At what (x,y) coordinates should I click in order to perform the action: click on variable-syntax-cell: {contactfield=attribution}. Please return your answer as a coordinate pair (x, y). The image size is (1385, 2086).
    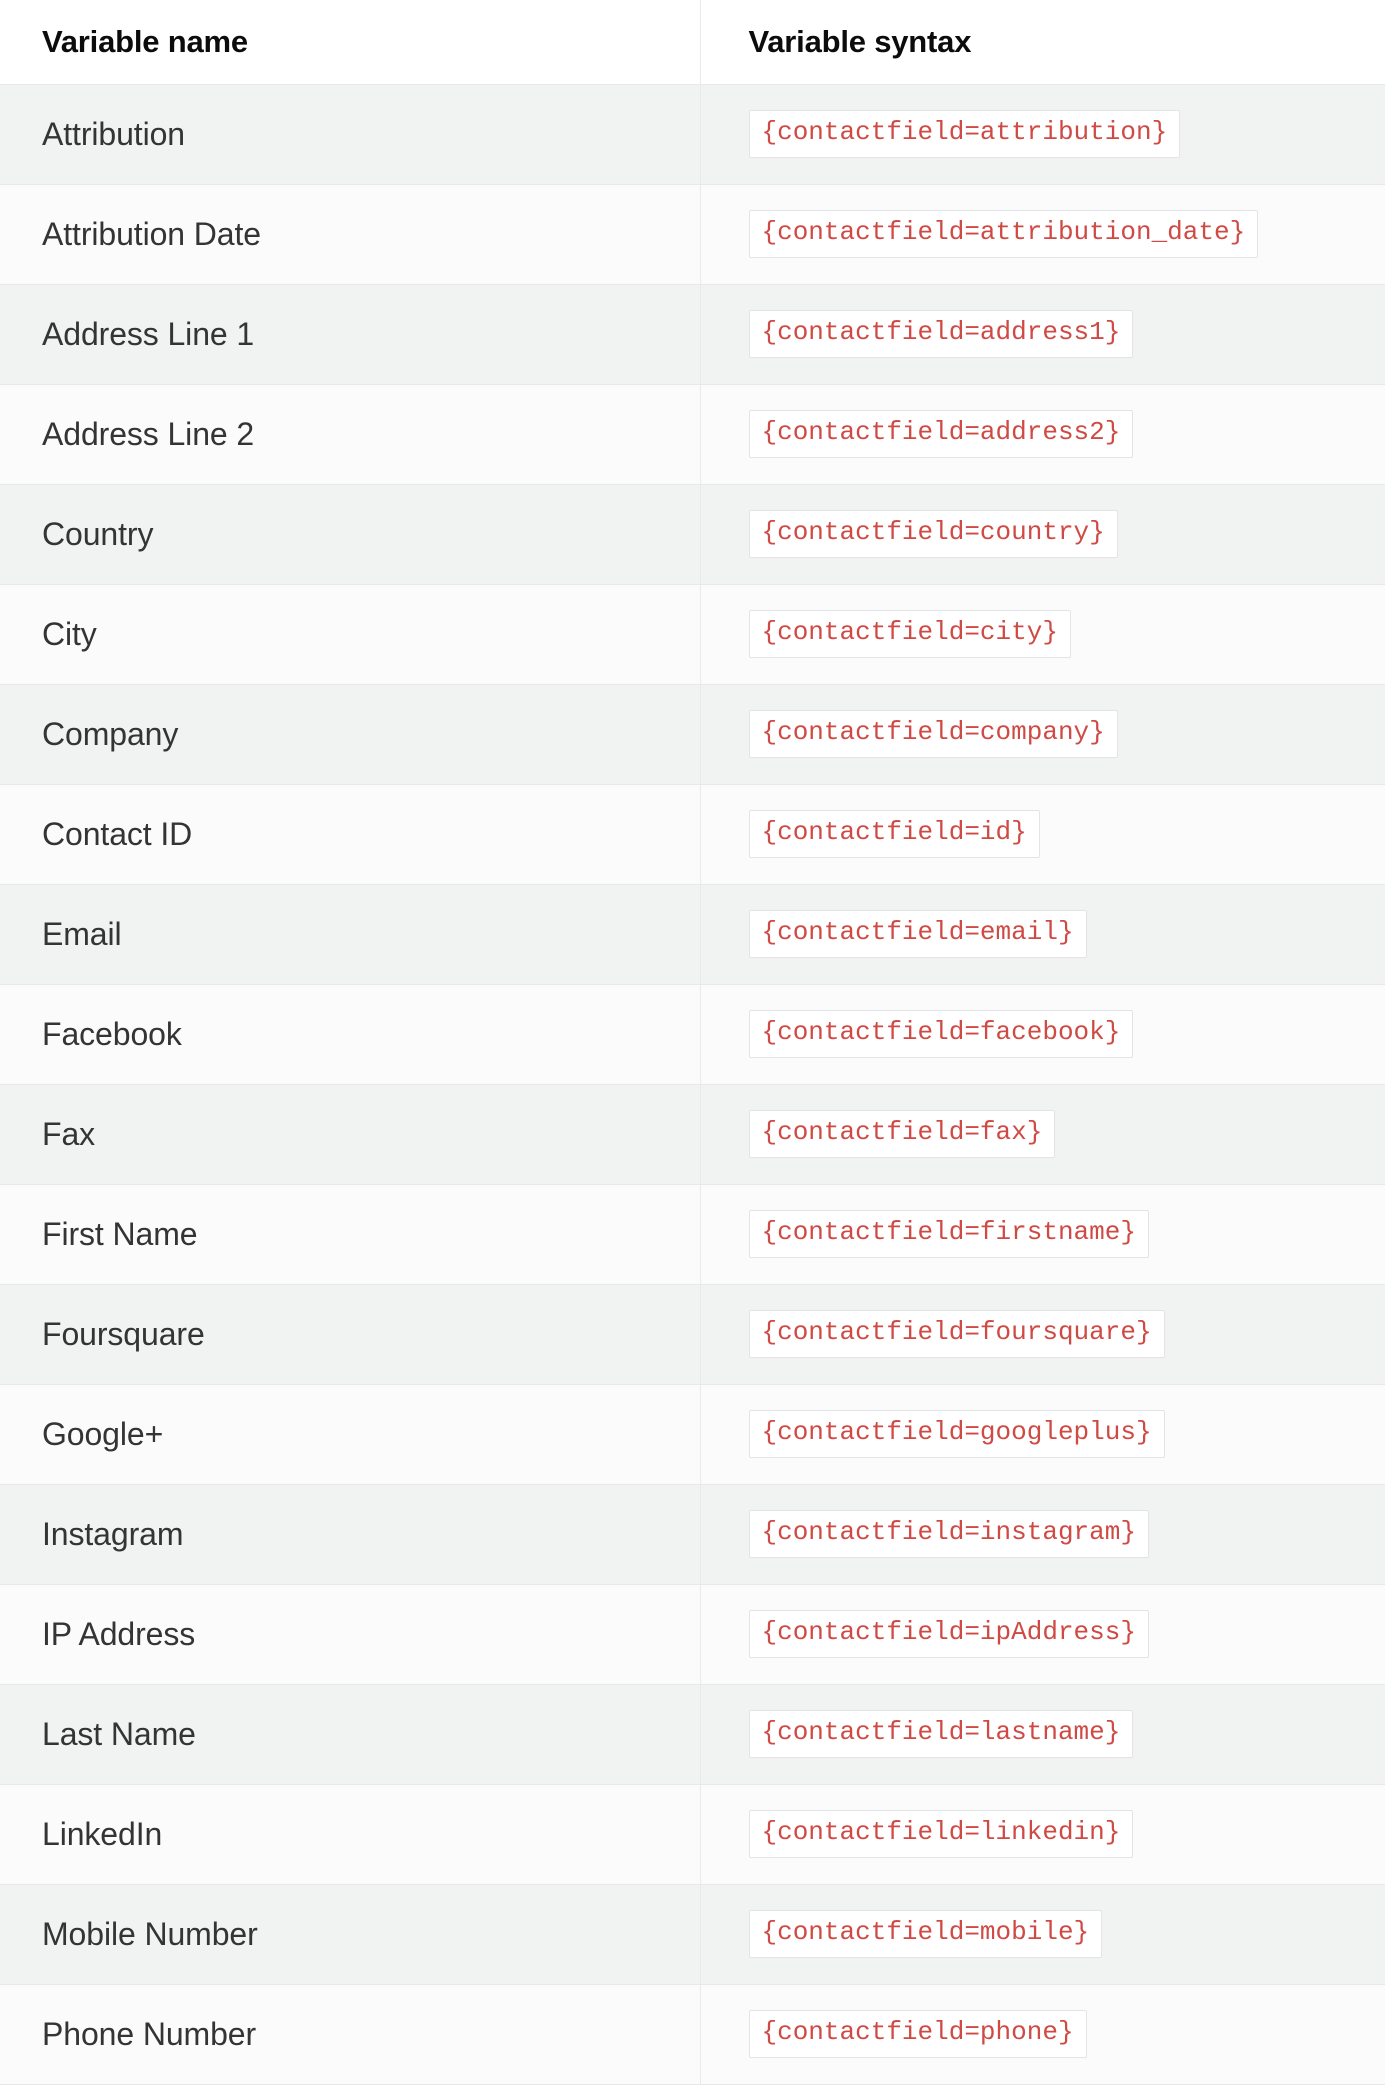
    Looking at the image, I should click on (1042, 134).